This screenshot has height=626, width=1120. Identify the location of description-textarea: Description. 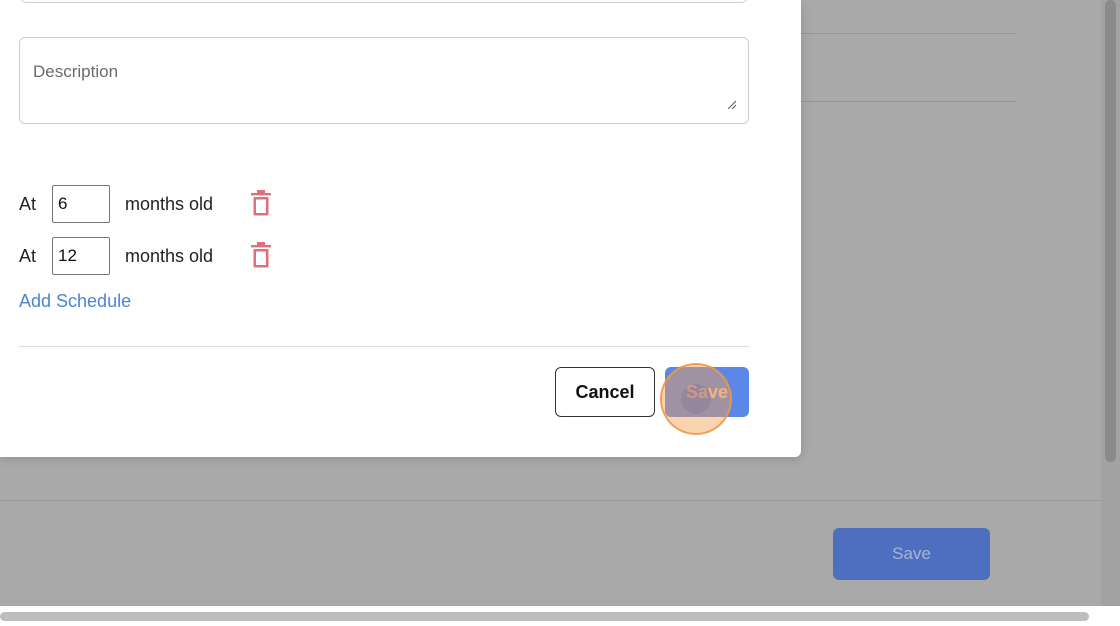
(384, 80).